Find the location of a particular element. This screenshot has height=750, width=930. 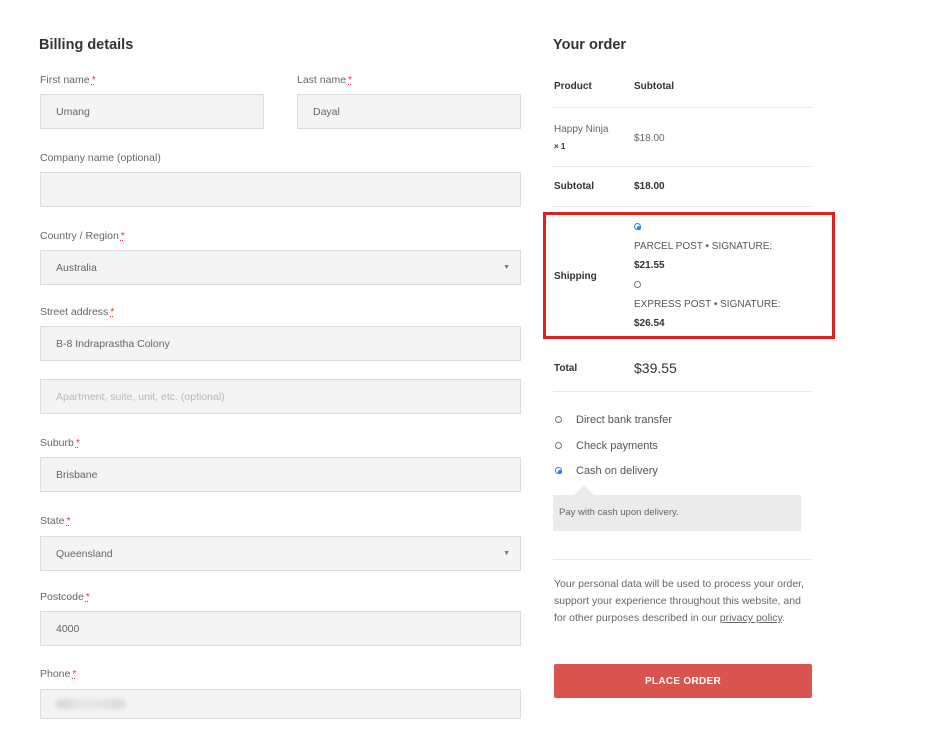

last-name-field: Dayal is located at coordinates (409, 111).